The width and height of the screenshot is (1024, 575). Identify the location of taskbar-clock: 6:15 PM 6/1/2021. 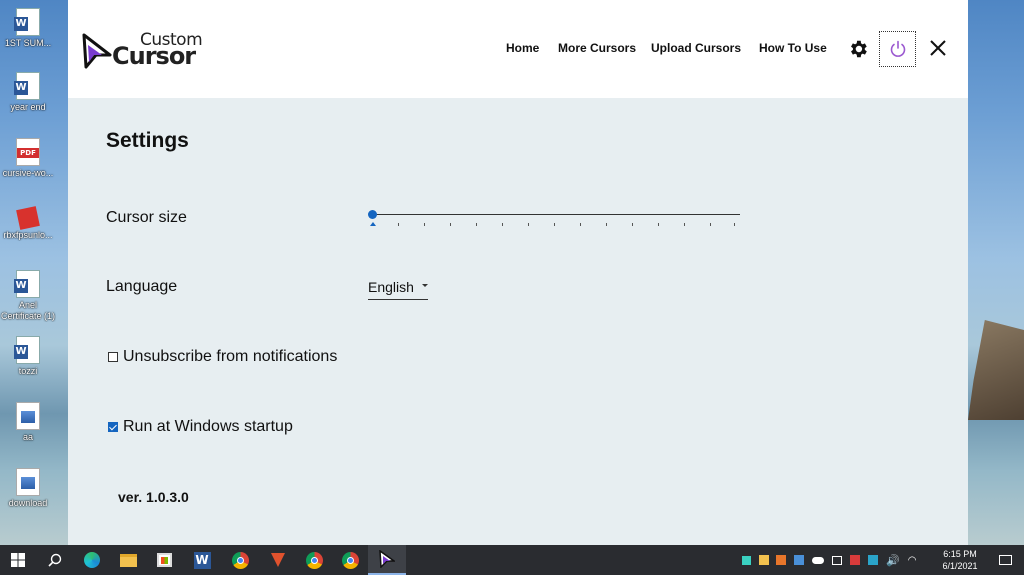
(960, 560).